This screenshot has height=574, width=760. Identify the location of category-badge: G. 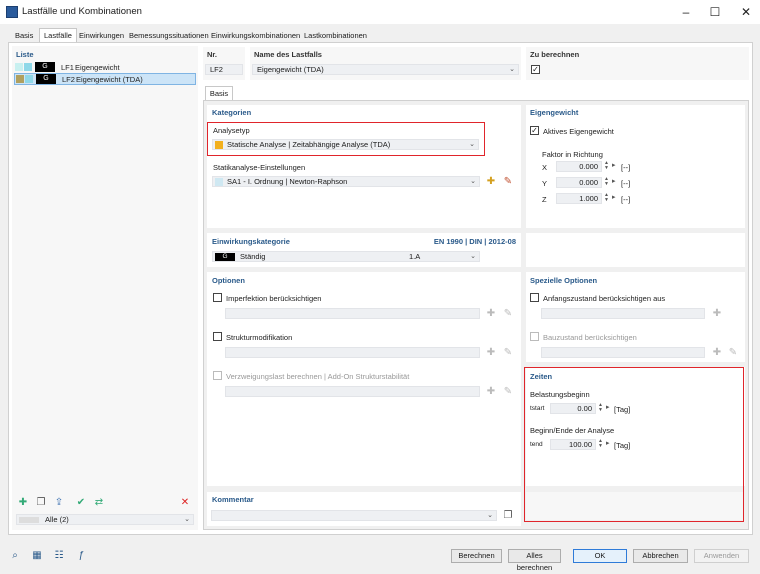
(46, 79).